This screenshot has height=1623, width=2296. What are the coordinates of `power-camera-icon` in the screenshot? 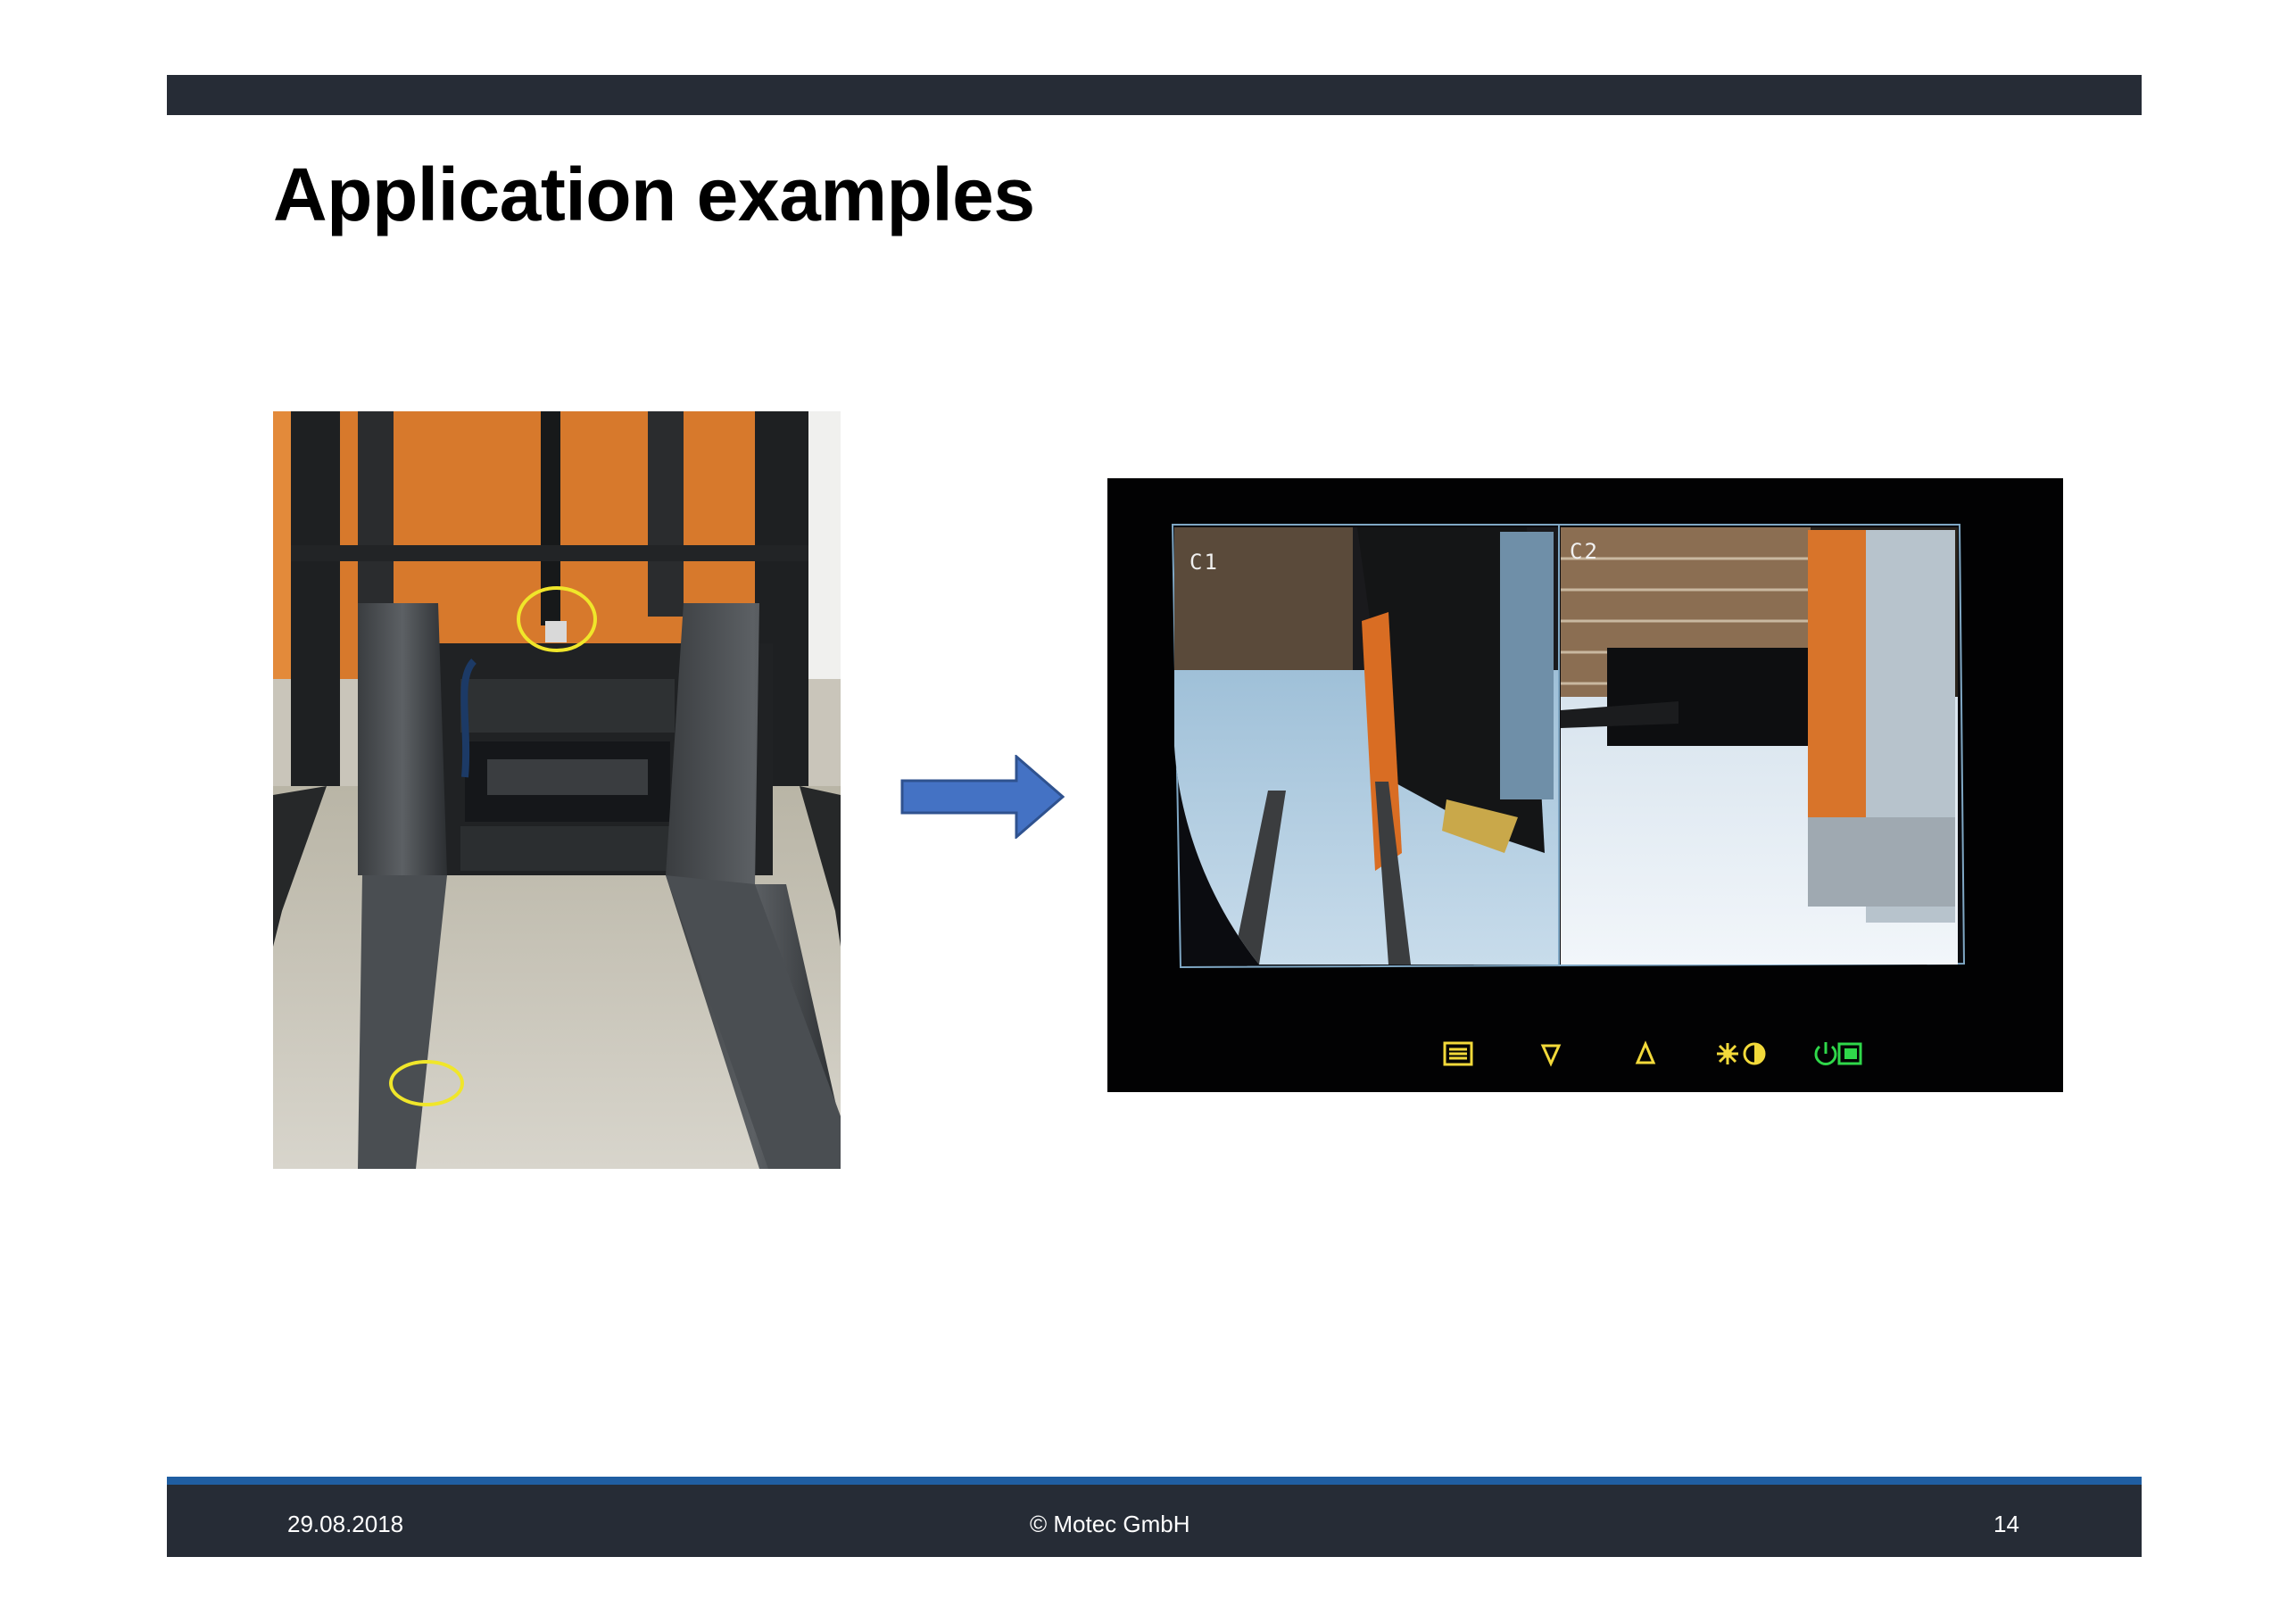 It's located at (1838, 1054).